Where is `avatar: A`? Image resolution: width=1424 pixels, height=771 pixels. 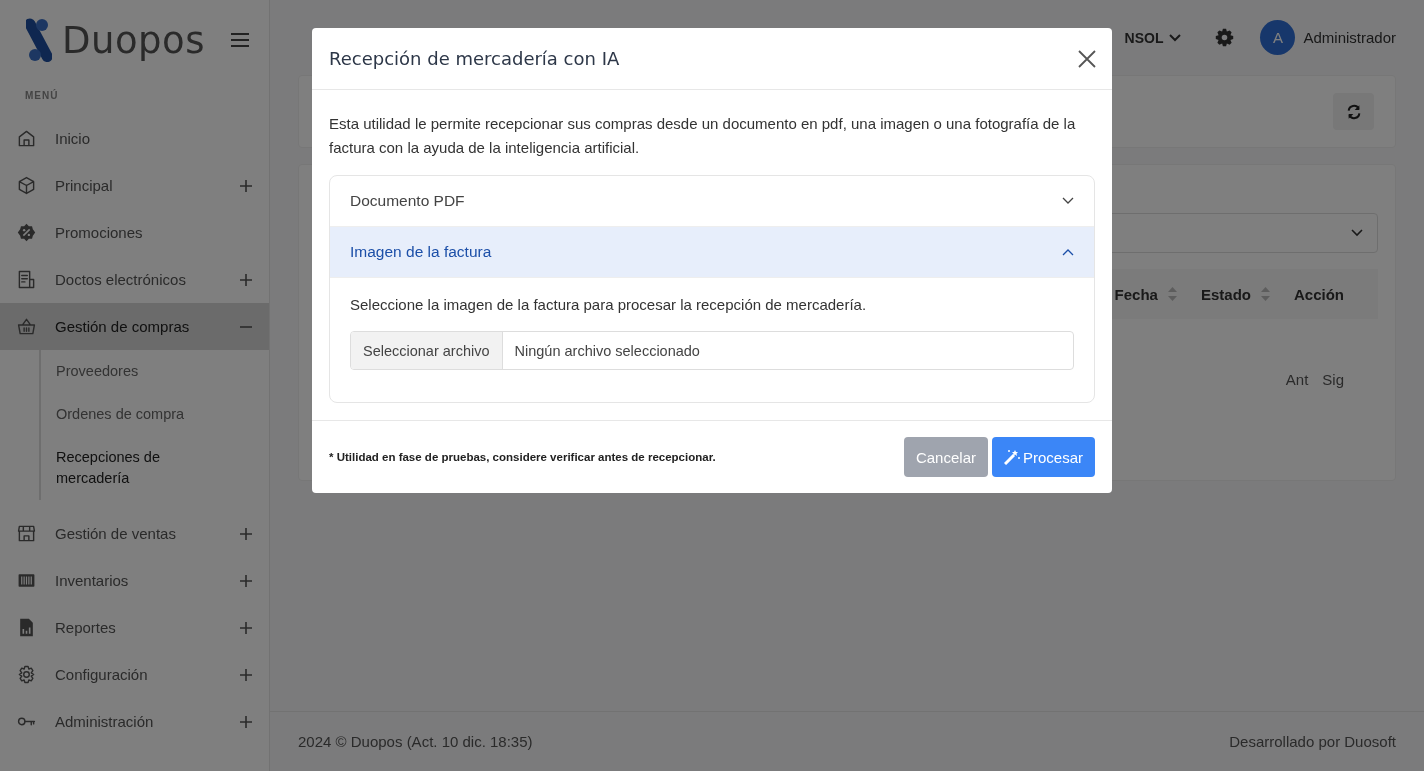
avatar: A is located at coordinates (1278, 37).